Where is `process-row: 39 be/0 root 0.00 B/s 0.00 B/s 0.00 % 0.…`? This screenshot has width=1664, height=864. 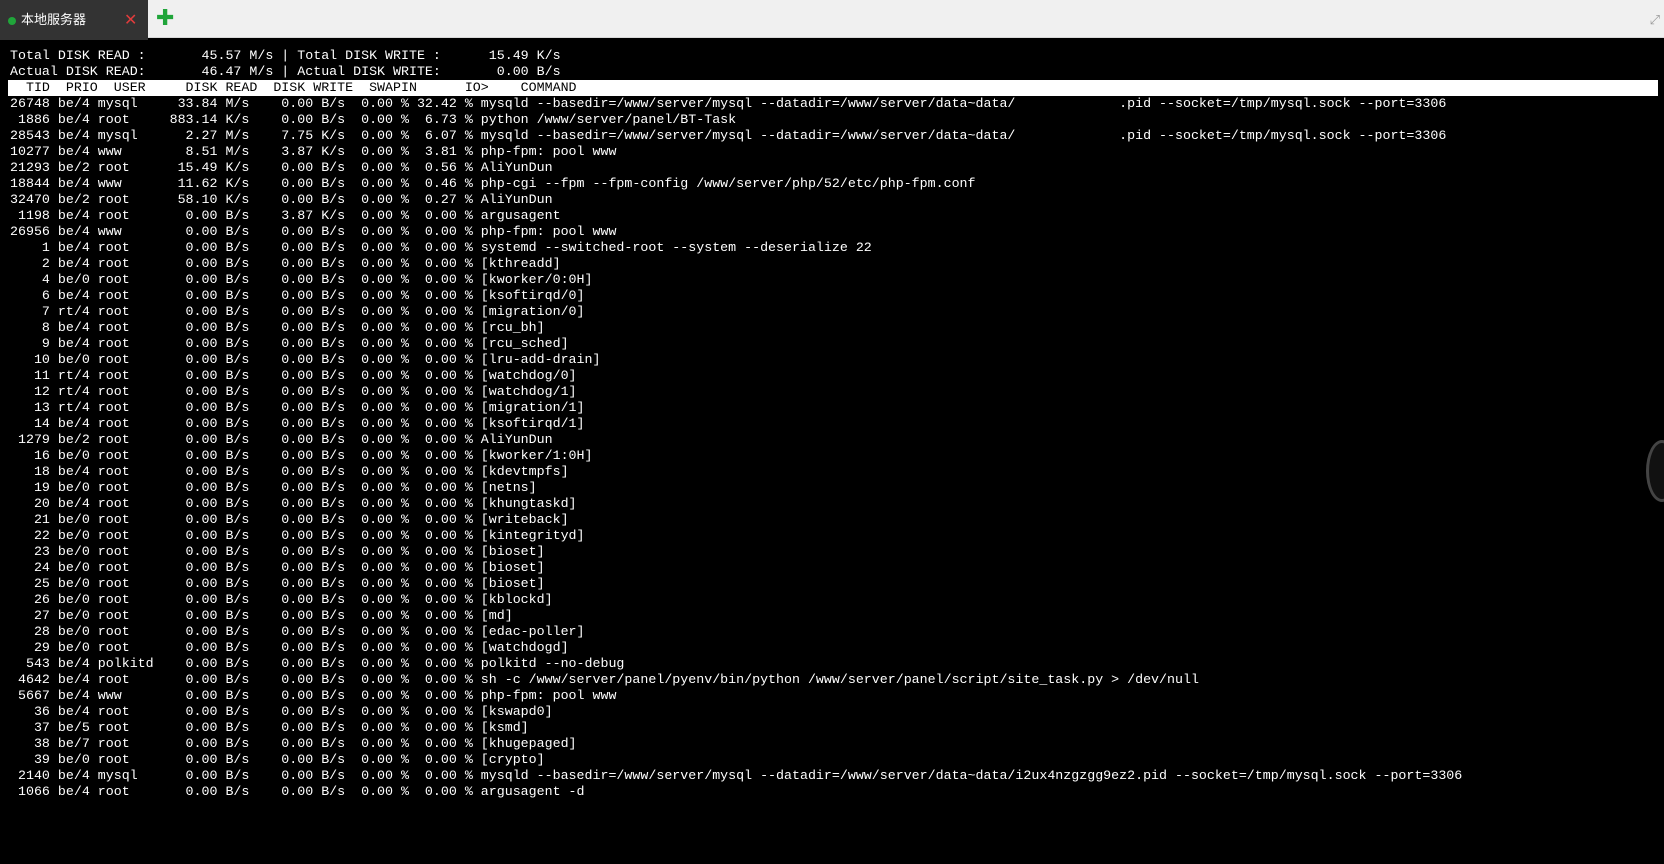
process-row: 39 be/0 root 0.00 B/s 0.00 B/s 0.00 % 0.… is located at coordinates (277, 759).